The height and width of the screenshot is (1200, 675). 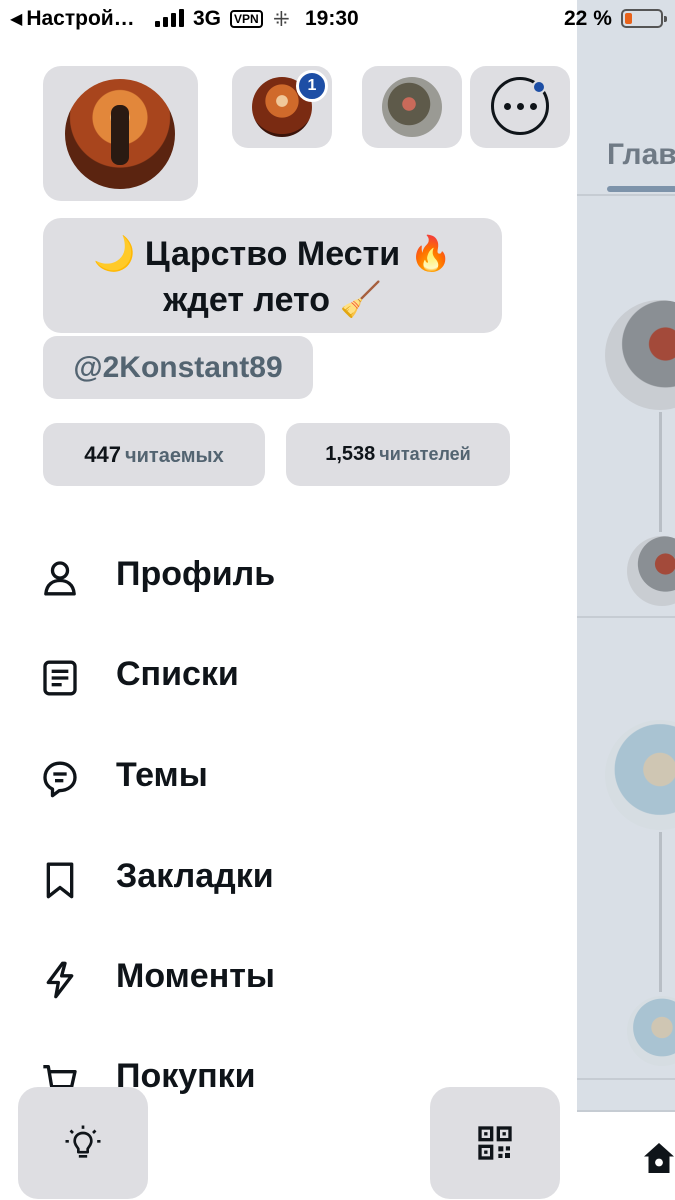 I want to click on menu-label: Закладки, so click(x=195, y=876).